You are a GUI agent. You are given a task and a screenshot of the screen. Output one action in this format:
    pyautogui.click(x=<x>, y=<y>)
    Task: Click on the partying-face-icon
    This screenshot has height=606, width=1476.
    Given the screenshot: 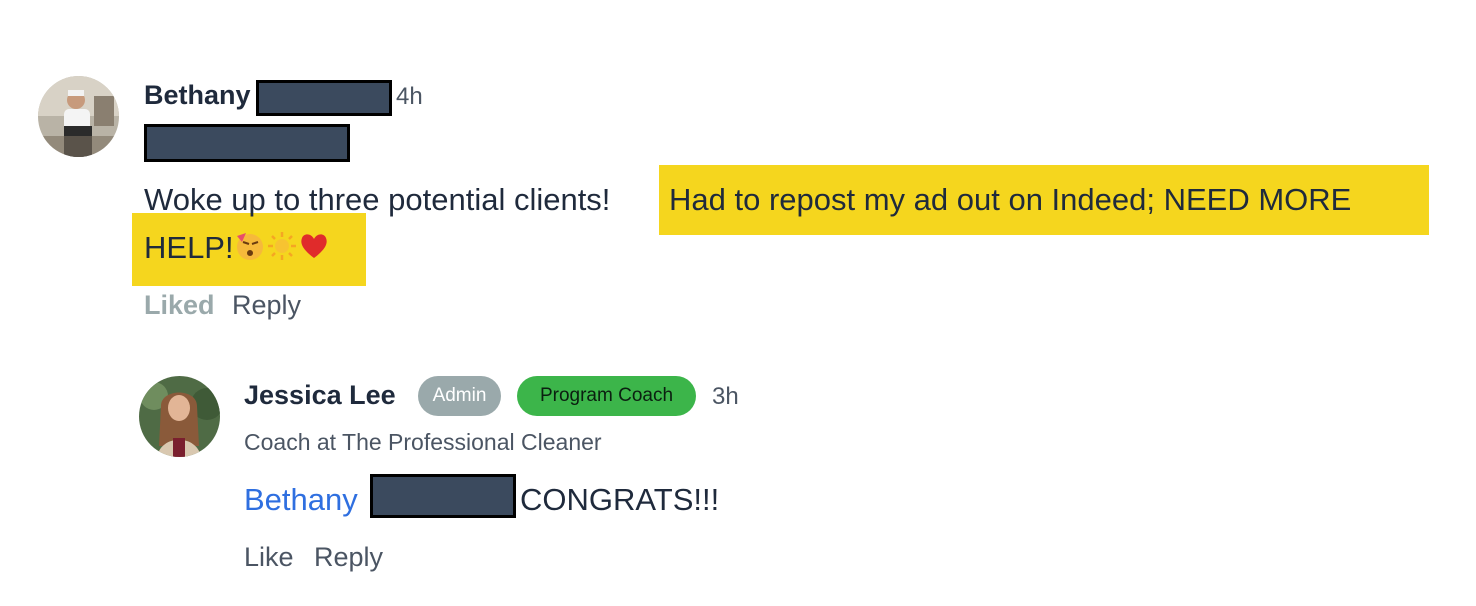 What is the action you would take?
    pyautogui.click(x=250, y=250)
    